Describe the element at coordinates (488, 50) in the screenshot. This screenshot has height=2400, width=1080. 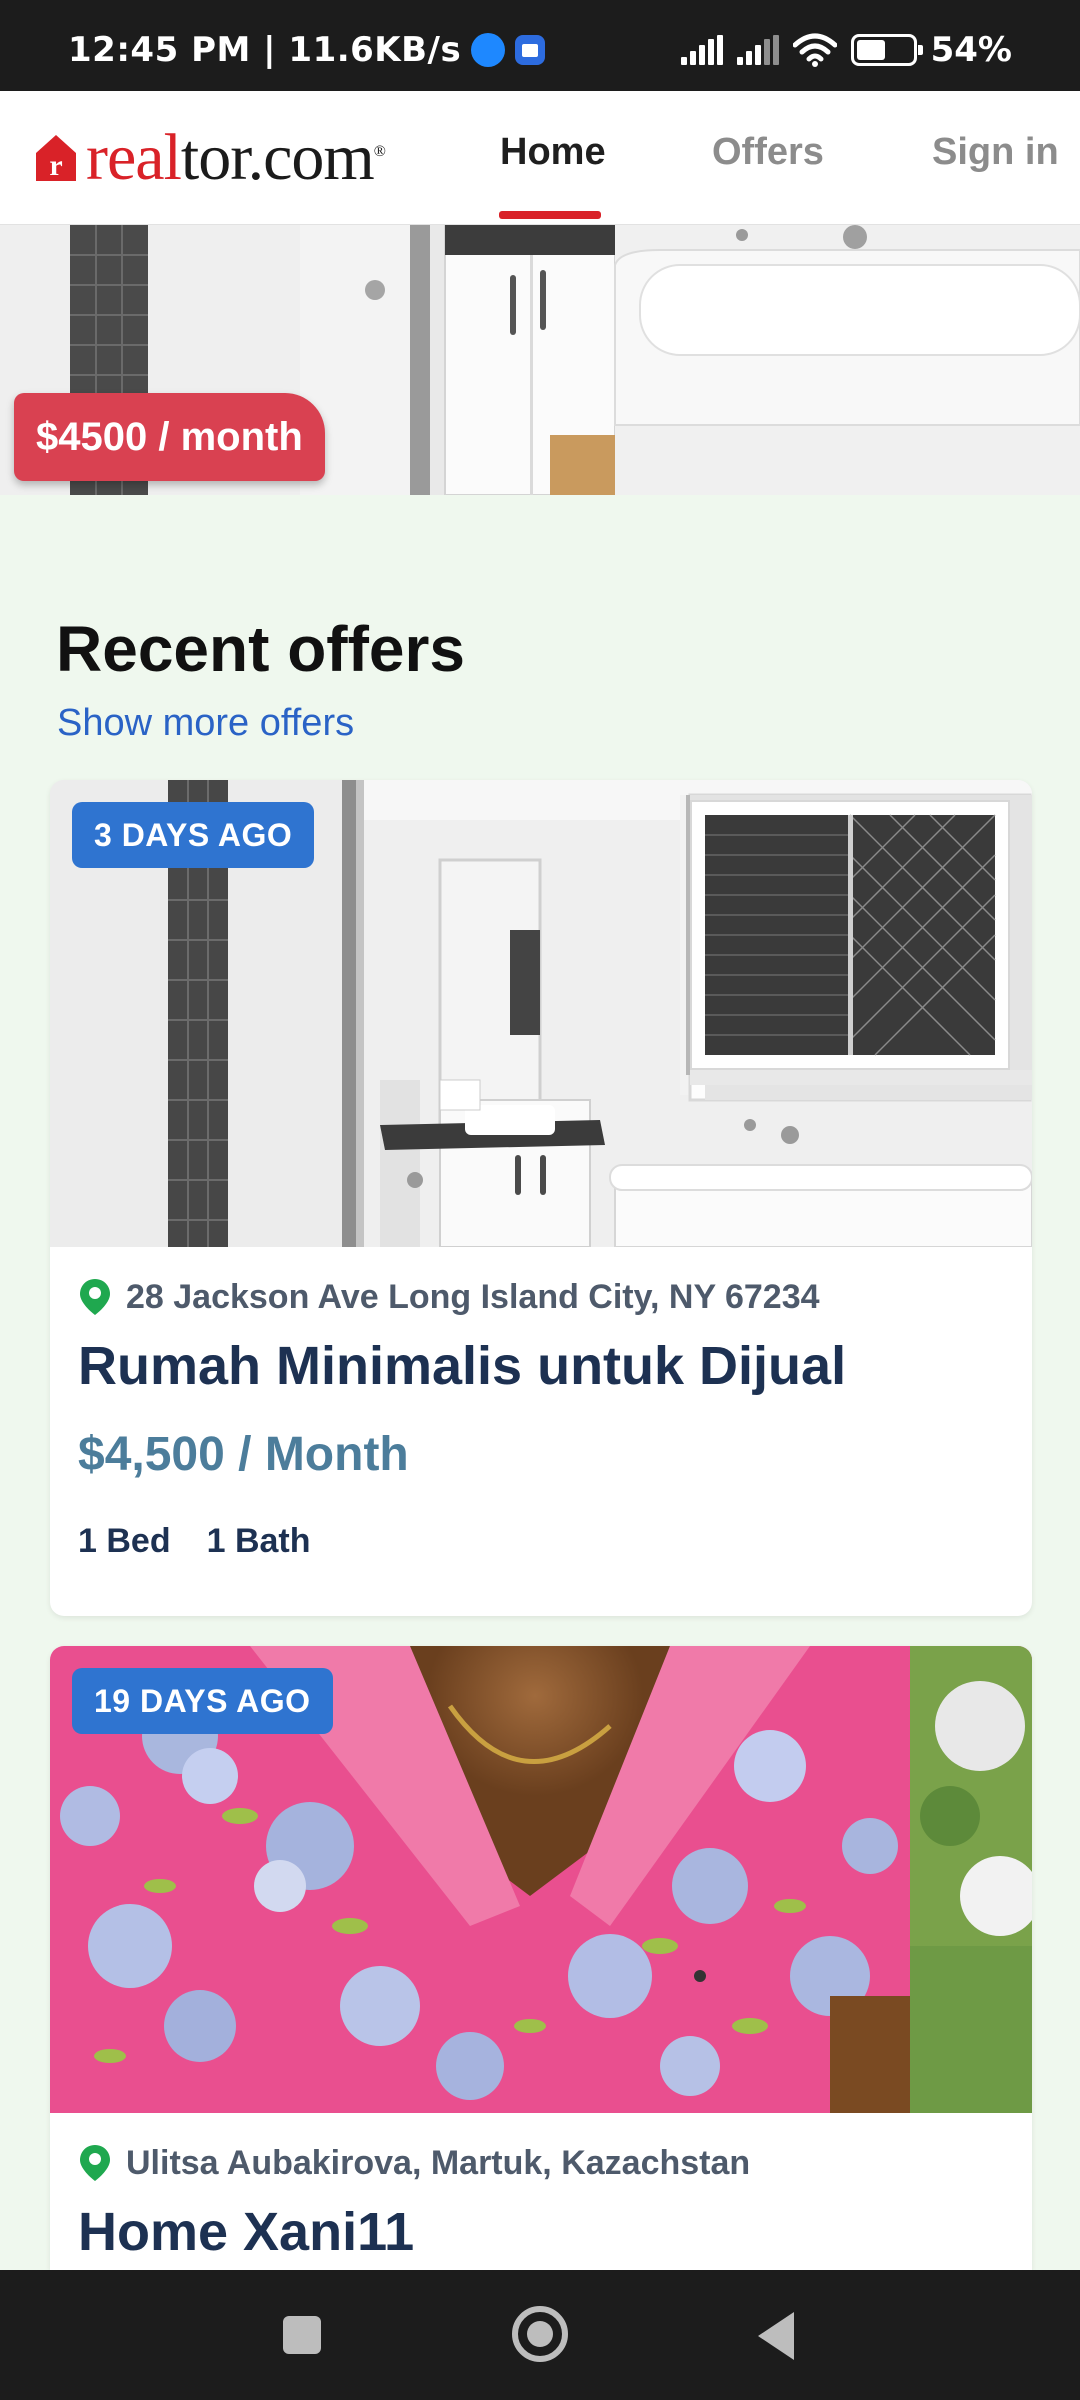
I see `messenger-icon` at that location.